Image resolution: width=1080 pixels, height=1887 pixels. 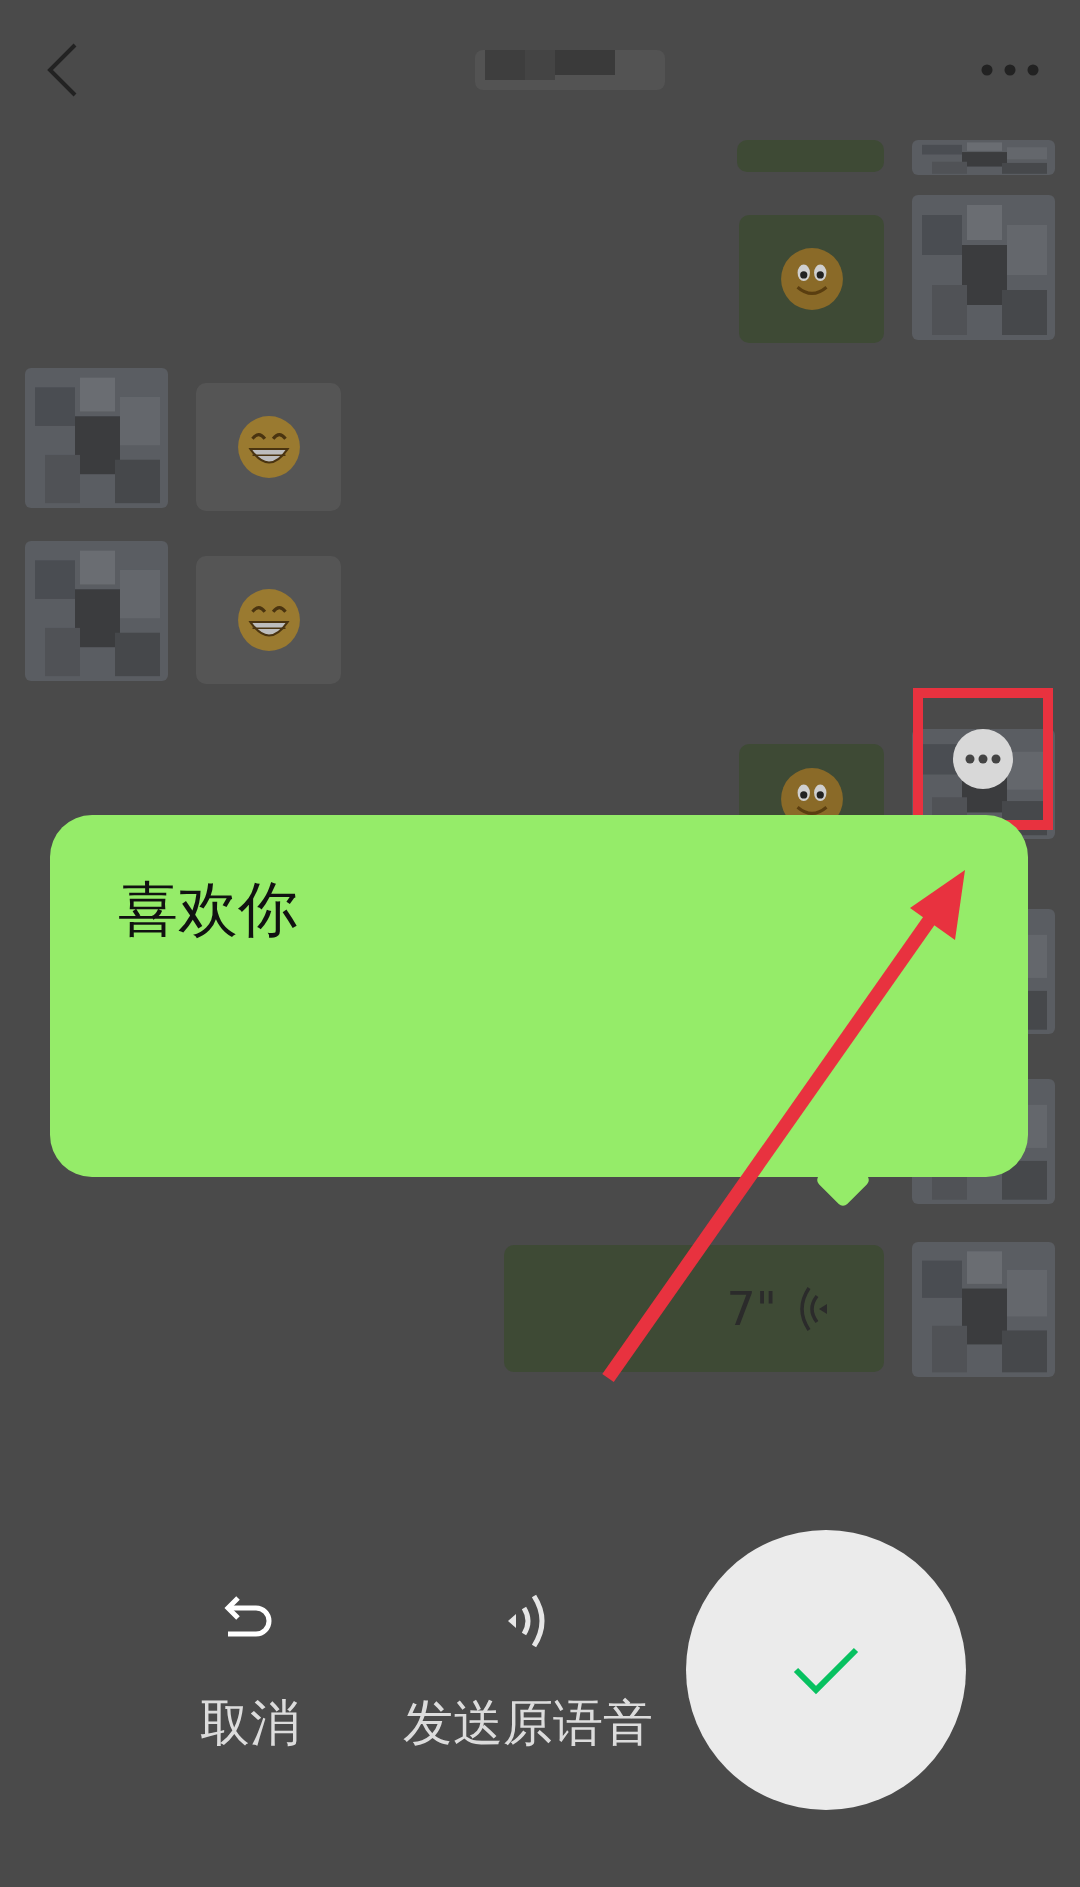 What do you see at coordinates (811, 279) in the screenshot?
I see `smiley-icon` at bounding box center [811, 279].